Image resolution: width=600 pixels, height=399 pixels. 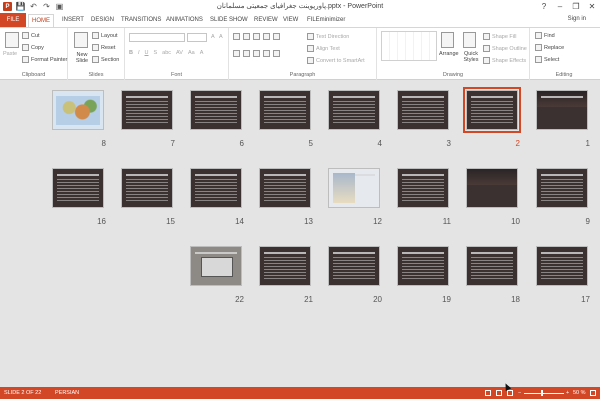 I want to click on tab-view: VIEW, so click(x=290, y=20).